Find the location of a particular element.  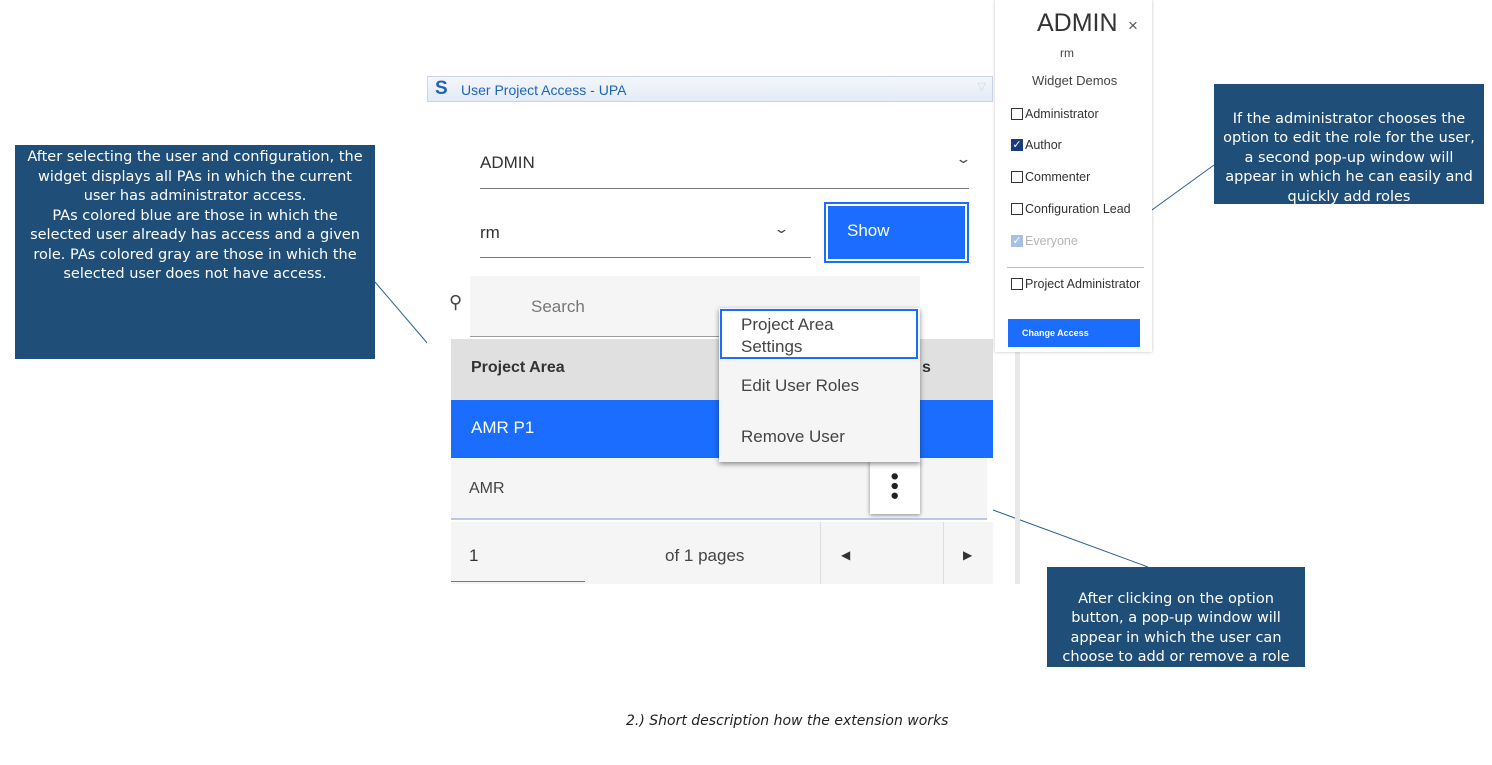

column-header-partial: s is located at coordinates (926, 367).